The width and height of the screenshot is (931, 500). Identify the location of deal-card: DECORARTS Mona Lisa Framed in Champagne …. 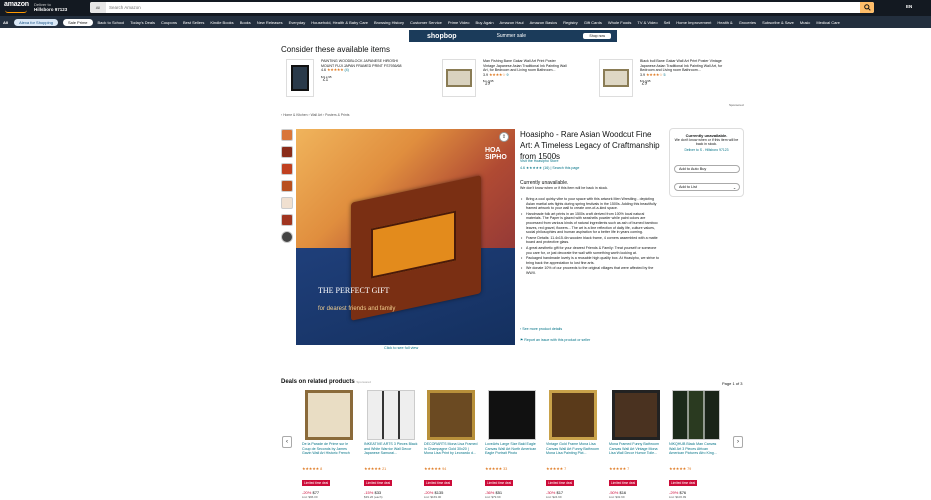
(451, 444).